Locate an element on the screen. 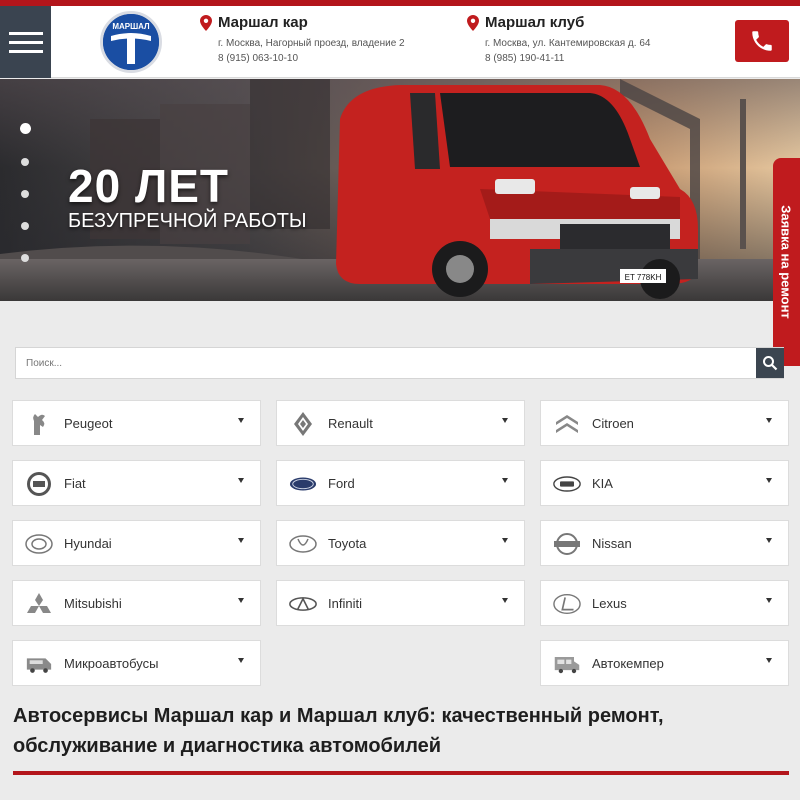 The width and height of the screenshot is (800, 800). title-underline is located at coordinates (401, 773).